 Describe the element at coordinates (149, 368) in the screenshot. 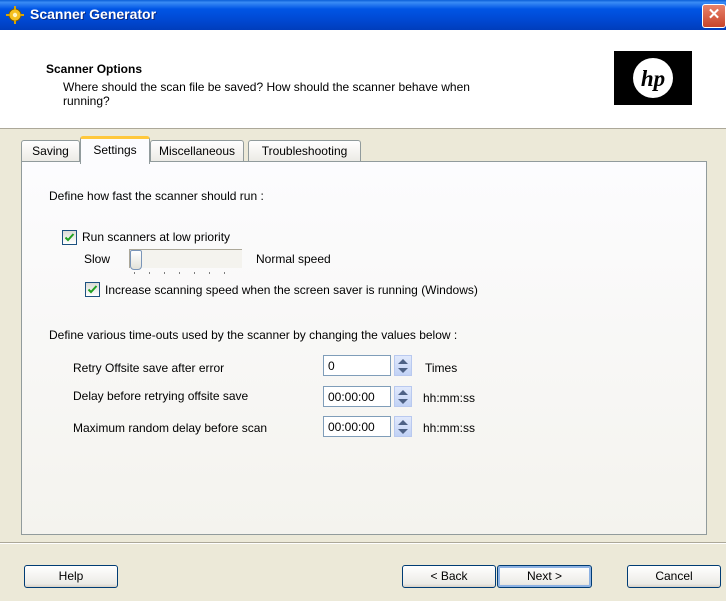

I see `retry-offsite-label: Retry Offsite save after error` at that location.